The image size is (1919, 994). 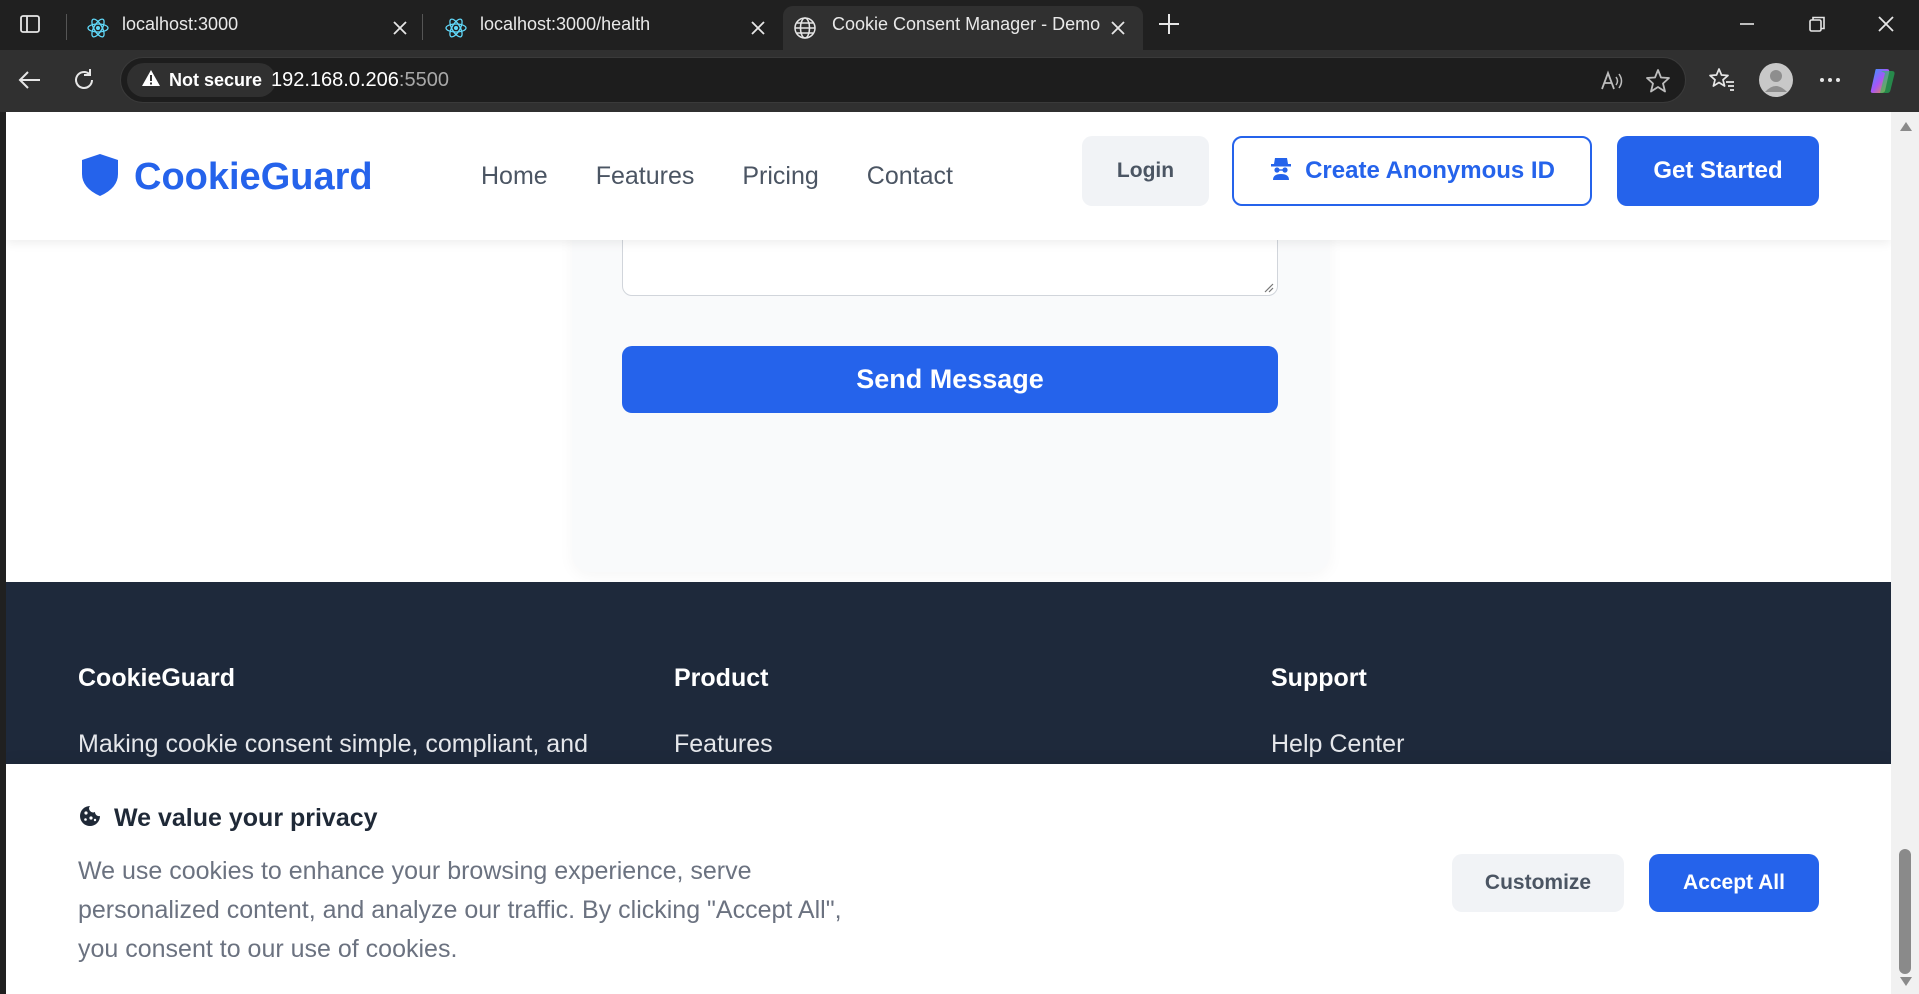 I want to click on scroll-up-arrow-icon, so click(x=1906, y=126).